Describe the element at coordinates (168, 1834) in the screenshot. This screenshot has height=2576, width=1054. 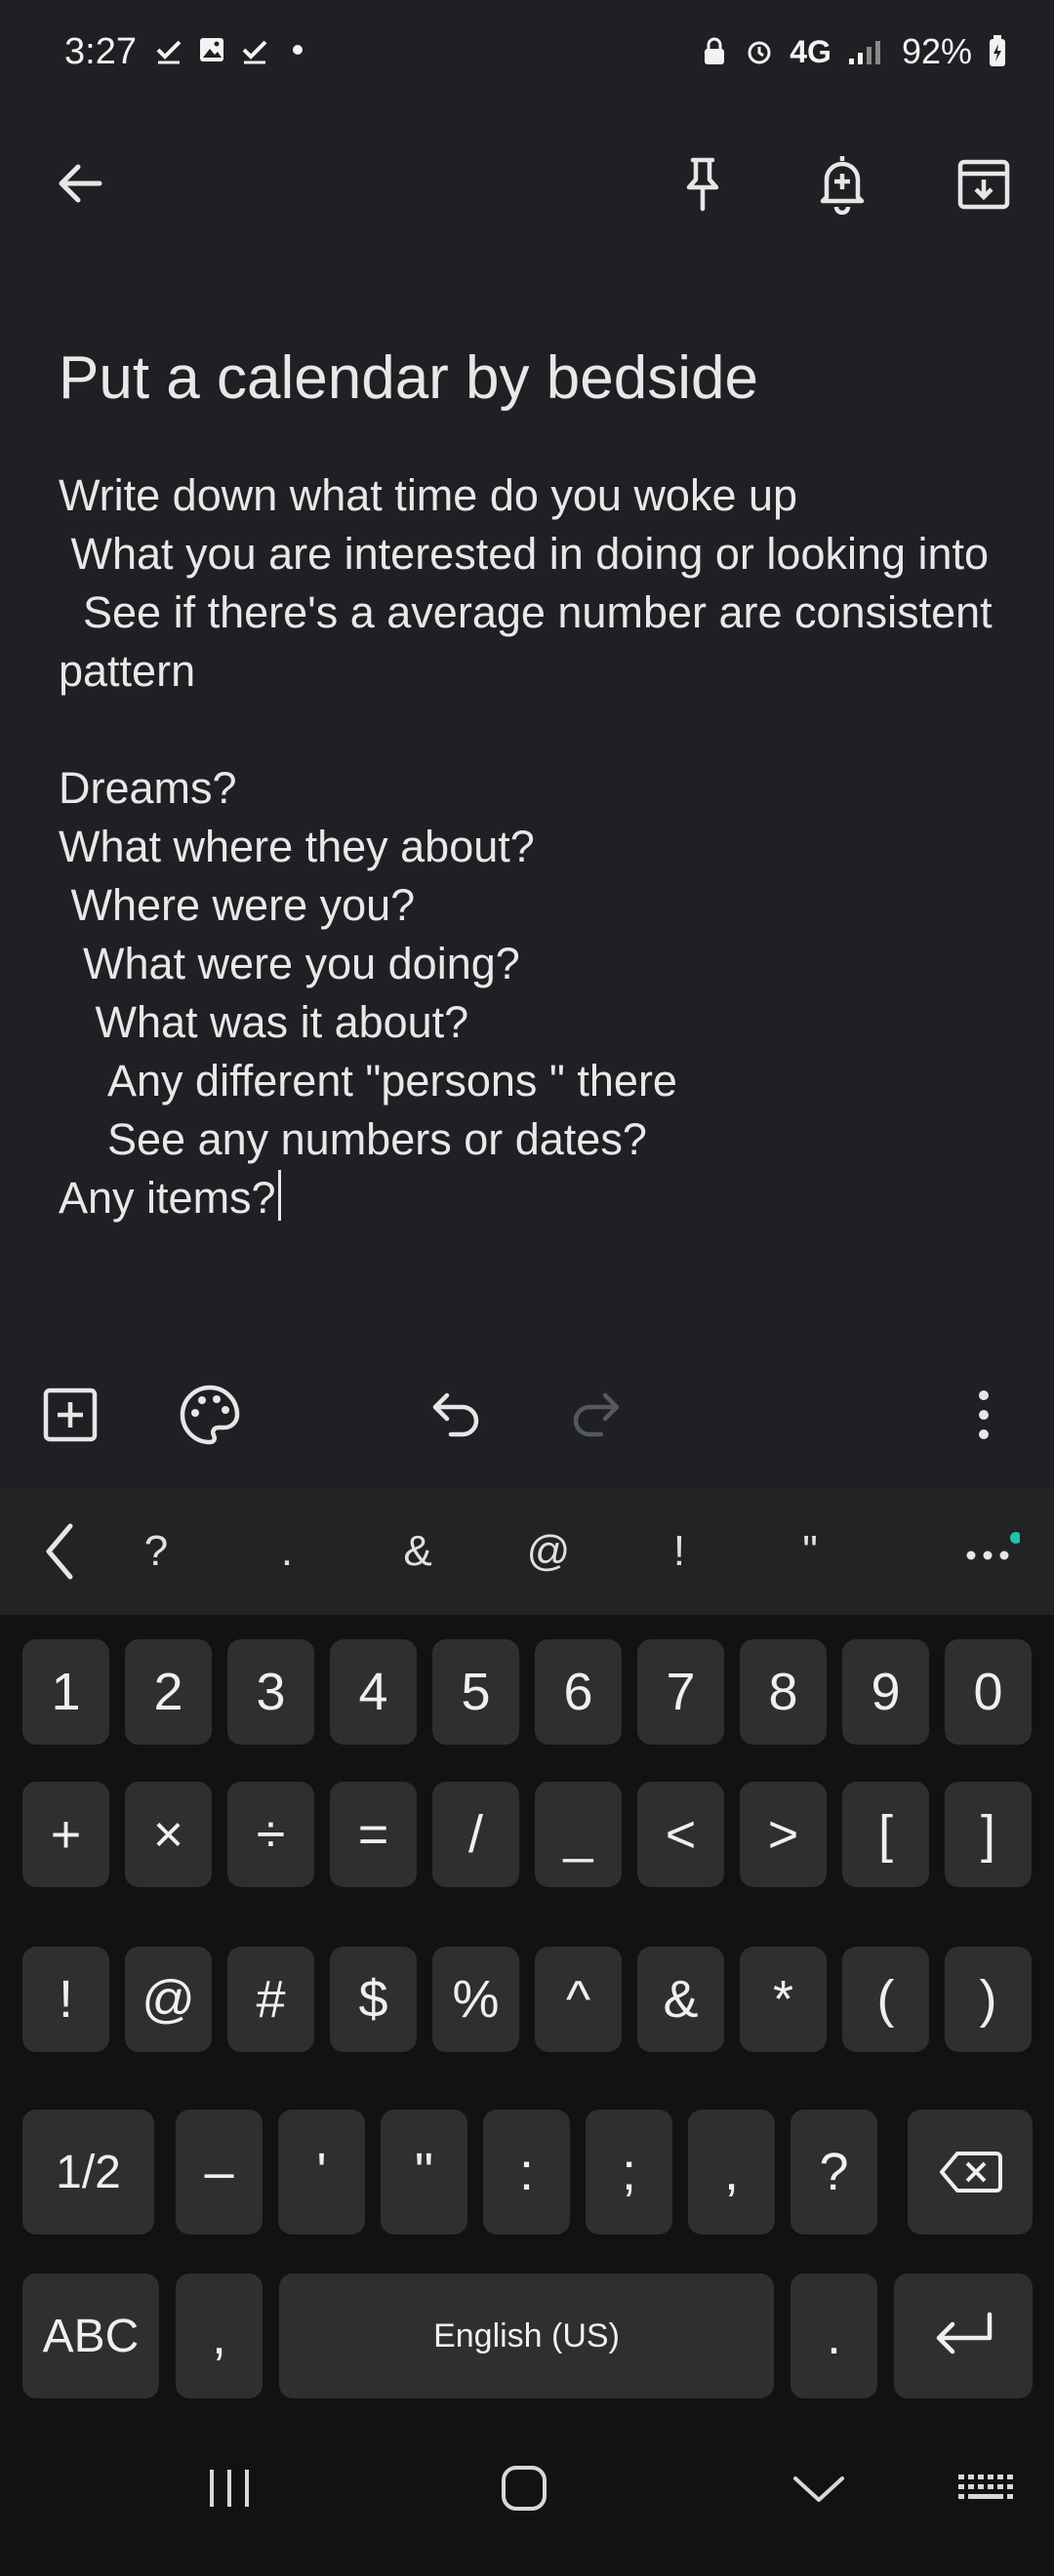
I see `key-row2: ×` at that location.